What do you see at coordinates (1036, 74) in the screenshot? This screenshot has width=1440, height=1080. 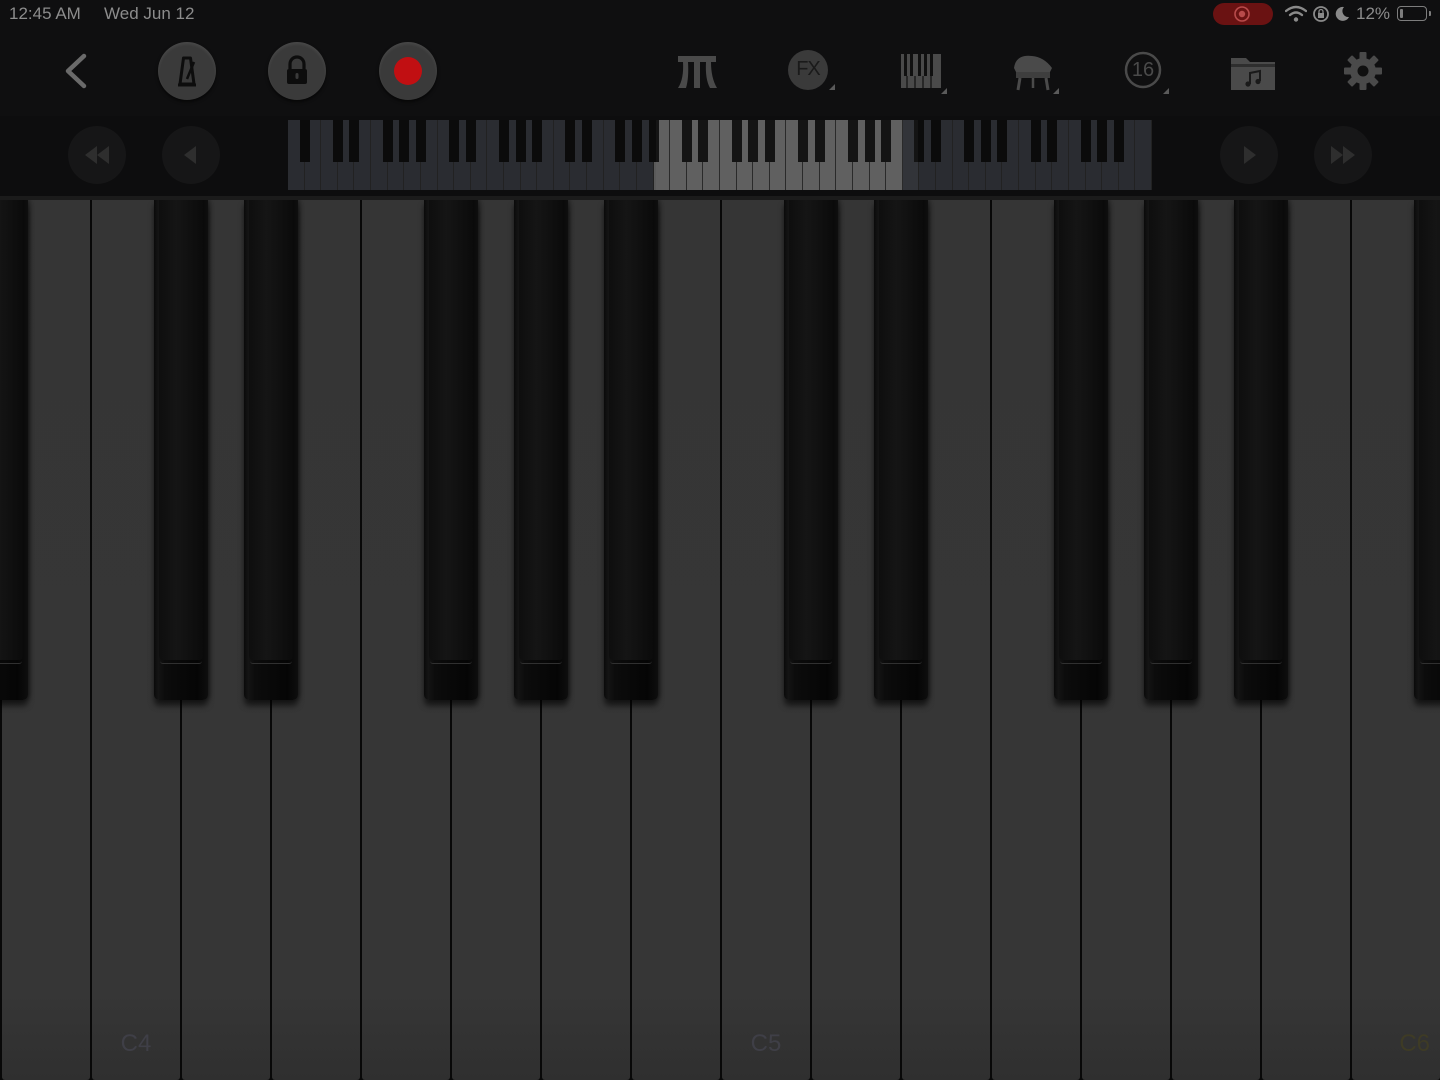 I see `instrument-icon` at bounding box center [1036, 74].